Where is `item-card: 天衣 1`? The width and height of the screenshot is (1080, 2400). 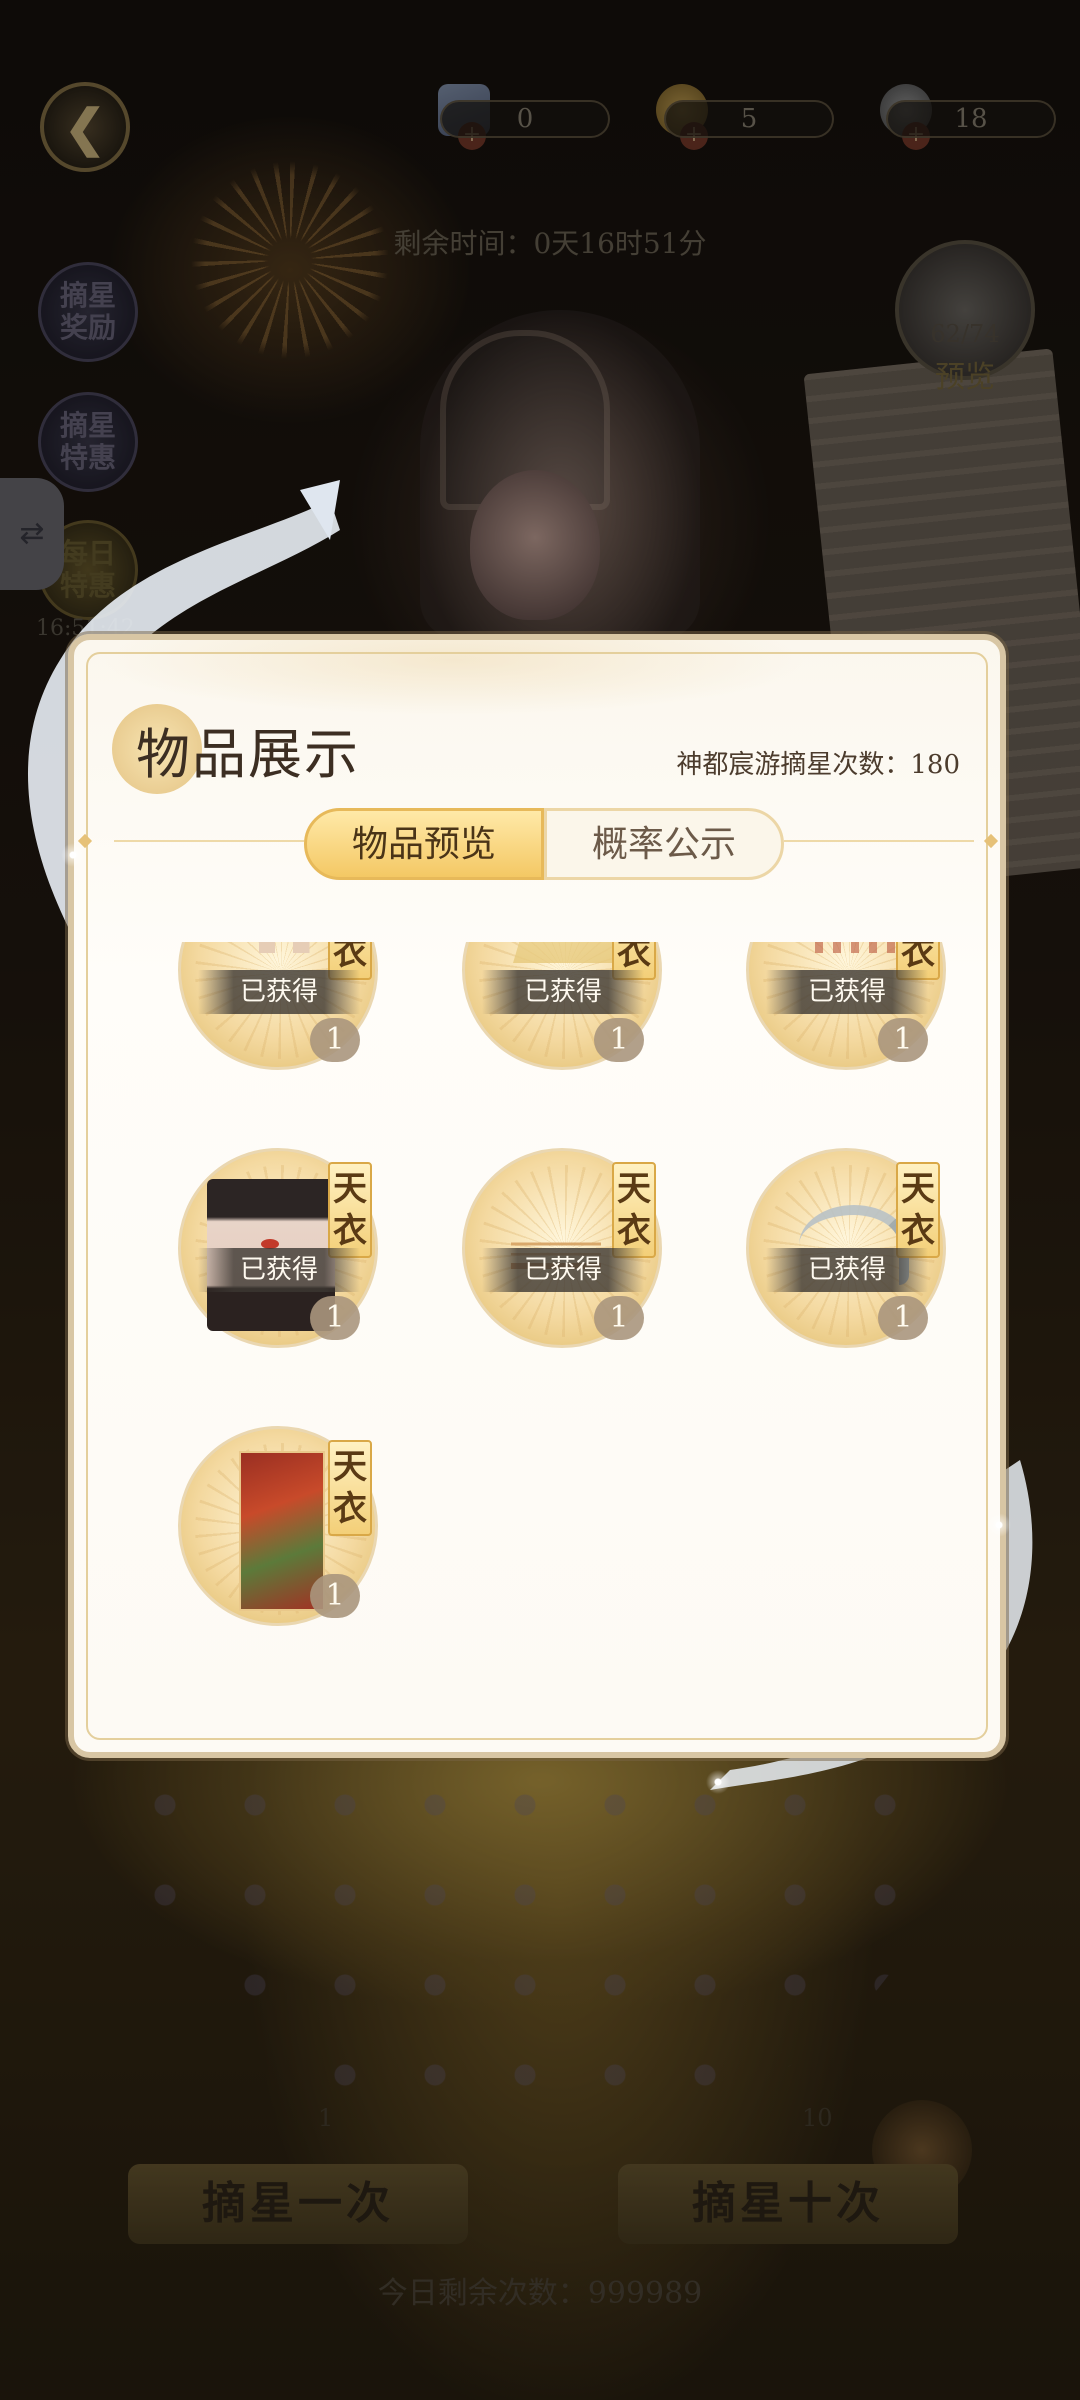 item-card: 天衣 1 is located at coordinates (283, 1531).